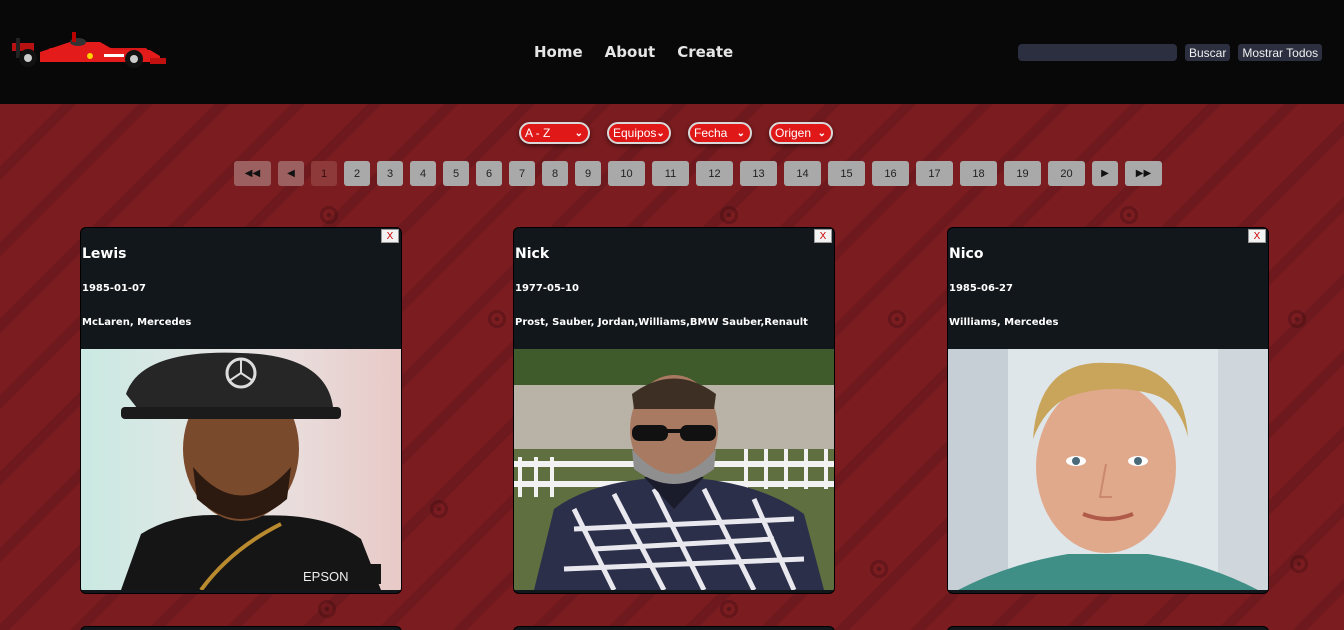 The width and height of the screenshot is (1344, 630). I want to click on nav-create-link: Create, so click(705, 52).